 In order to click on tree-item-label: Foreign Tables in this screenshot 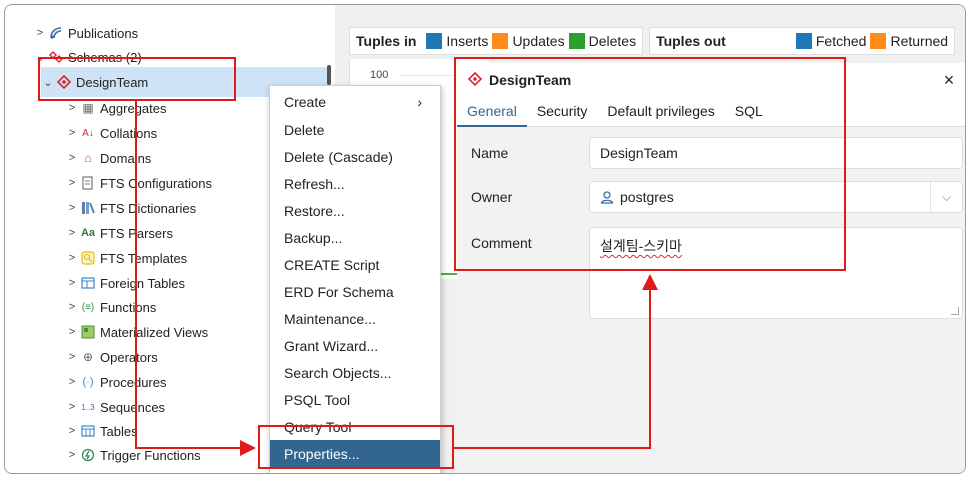, I will do `click(143, 283)`.